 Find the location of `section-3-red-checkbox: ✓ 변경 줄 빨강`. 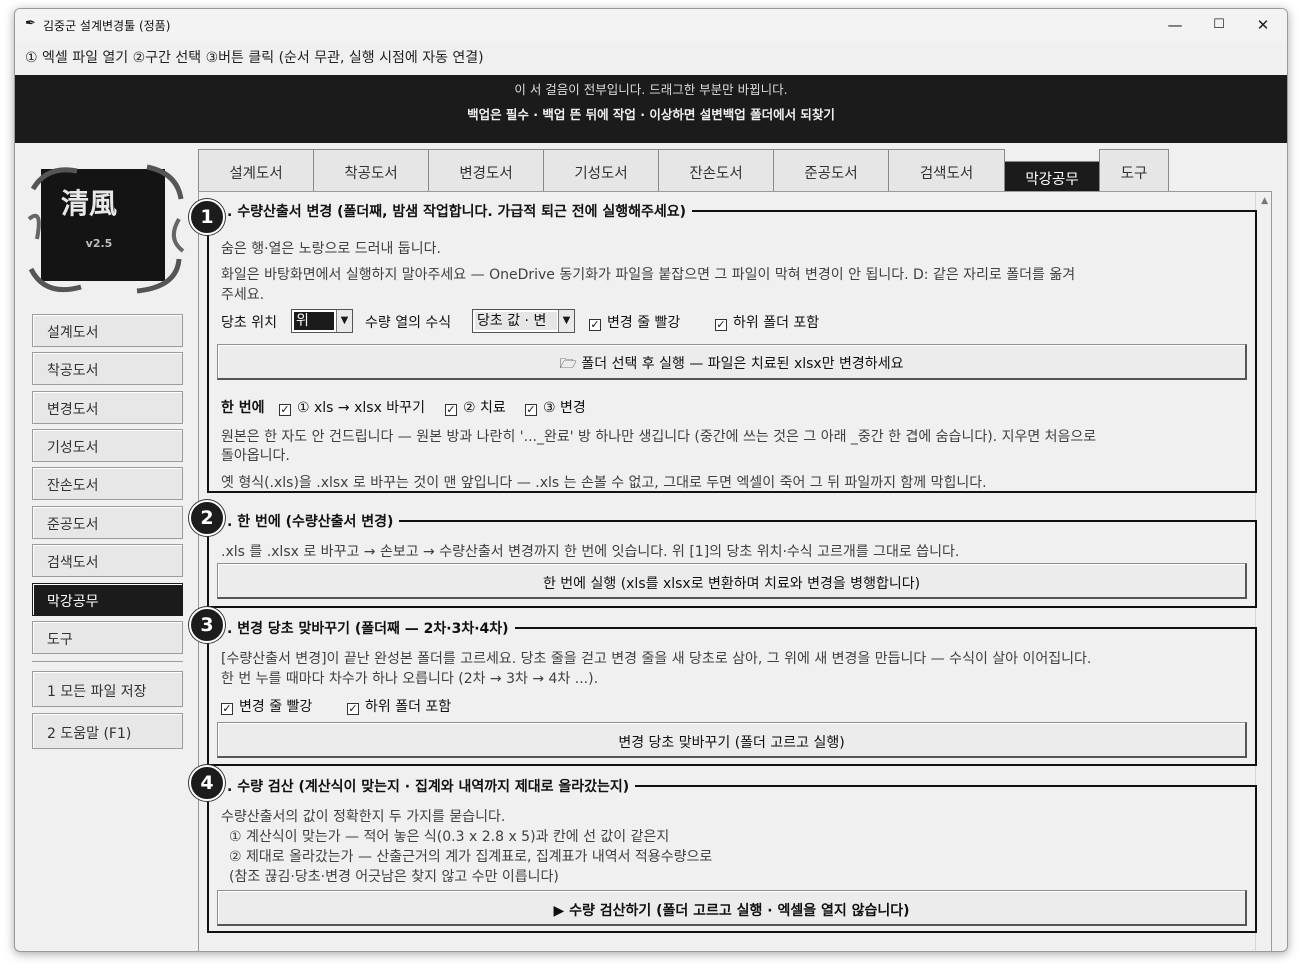

section-3-red-checkbox: ✓ 변경 줄 빨강 is located at coordinates (266, 706).